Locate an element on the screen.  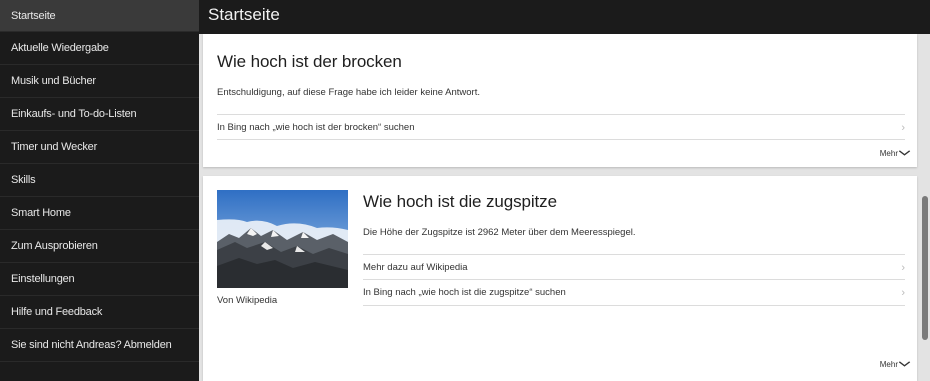
sidebar-item-smart-home: Smart Home is located at coordinates (99, 213).